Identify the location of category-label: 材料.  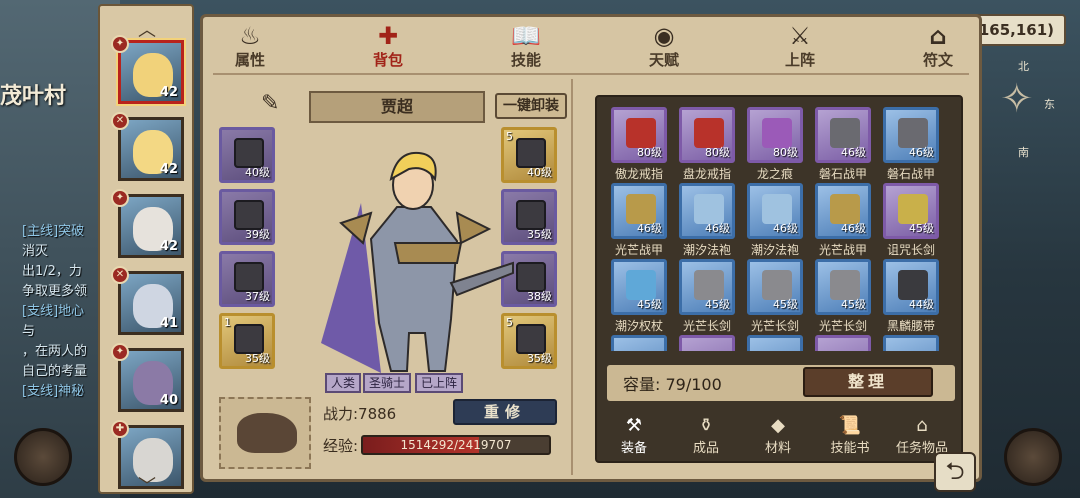
(777, 448).